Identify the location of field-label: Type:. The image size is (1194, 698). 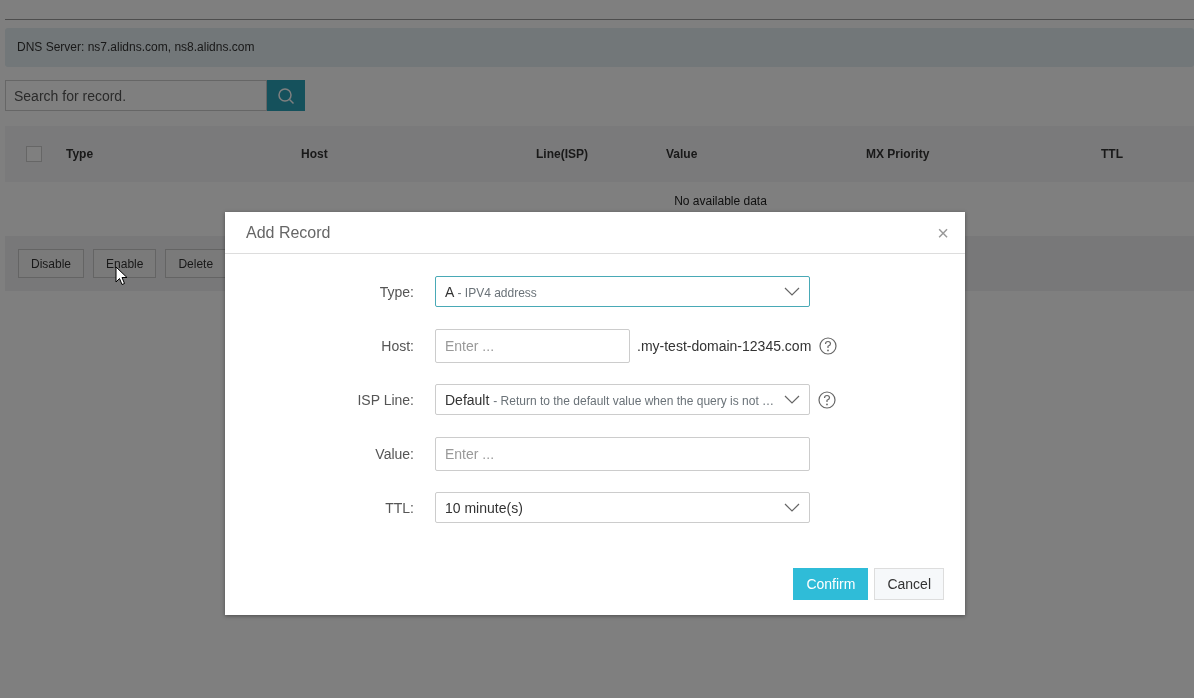
(396, 291).